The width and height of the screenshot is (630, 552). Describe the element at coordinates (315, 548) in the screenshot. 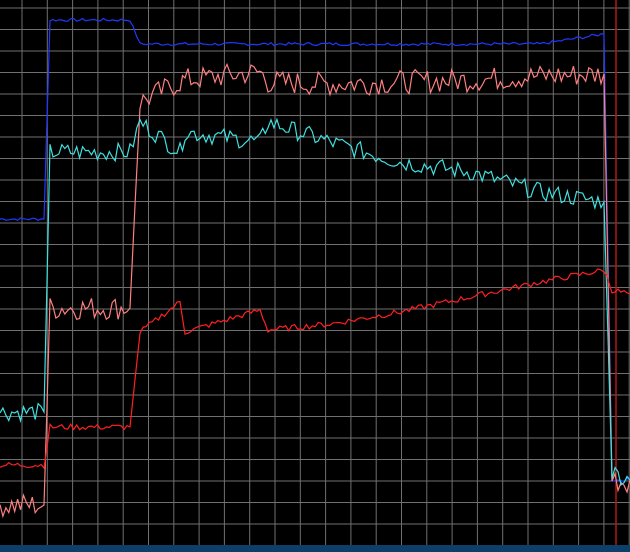

I see `bottom-status-bar` at that location.